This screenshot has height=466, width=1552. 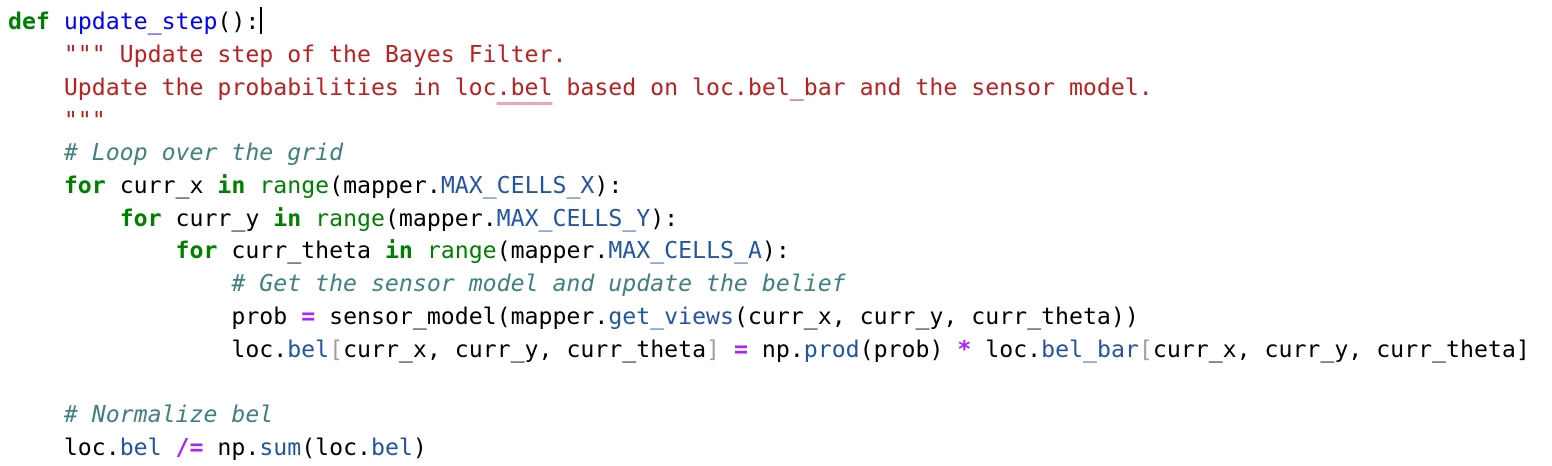 I want to click on code-line-13: # Normalize bel, so click(x=140, y=415).